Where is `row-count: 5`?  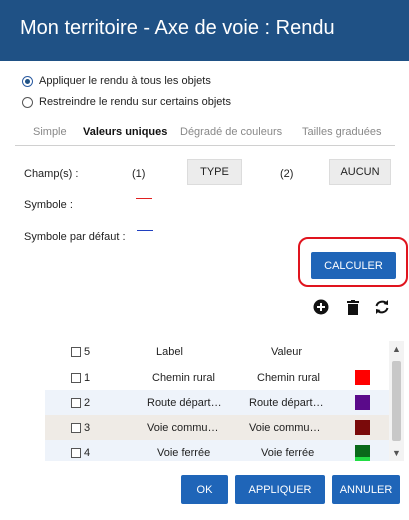 row-count: 5 is located at coordinates (87, 352).